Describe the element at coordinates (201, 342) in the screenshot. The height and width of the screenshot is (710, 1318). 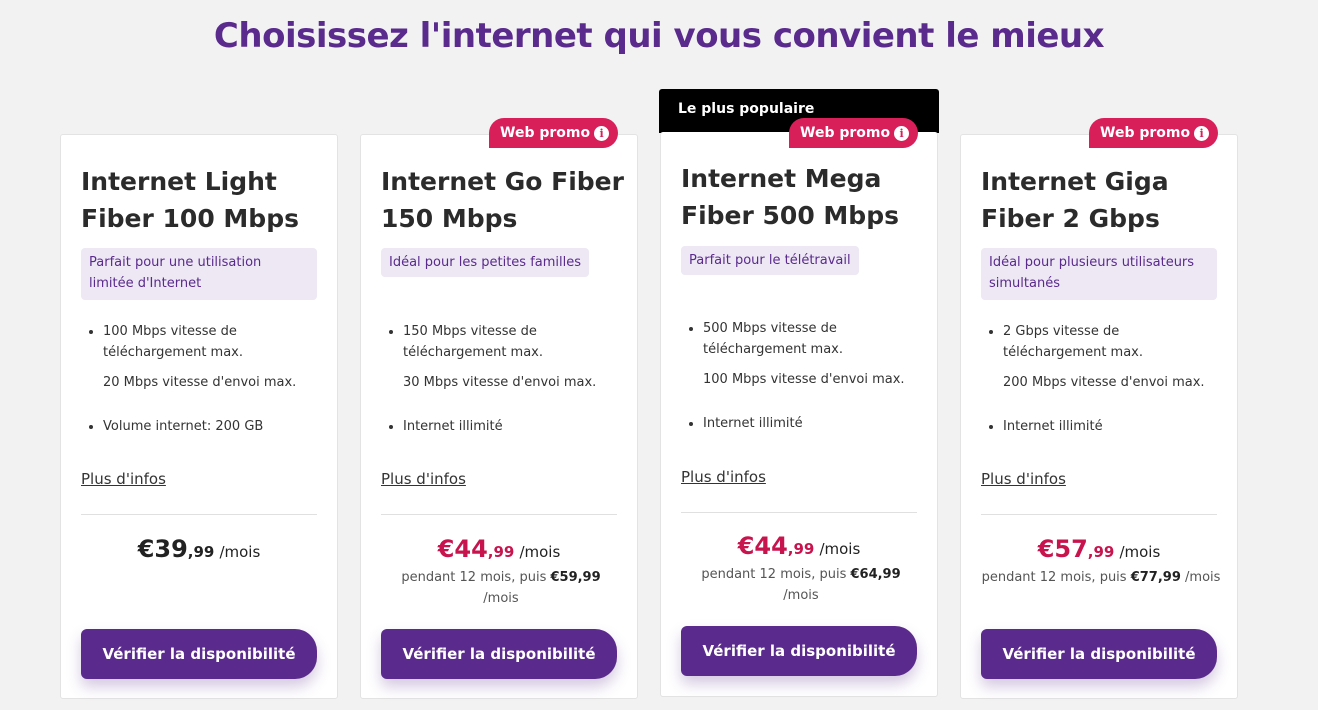
I see `feature-item: 100 Mbps vitesse de téléchargement max.` at that location.